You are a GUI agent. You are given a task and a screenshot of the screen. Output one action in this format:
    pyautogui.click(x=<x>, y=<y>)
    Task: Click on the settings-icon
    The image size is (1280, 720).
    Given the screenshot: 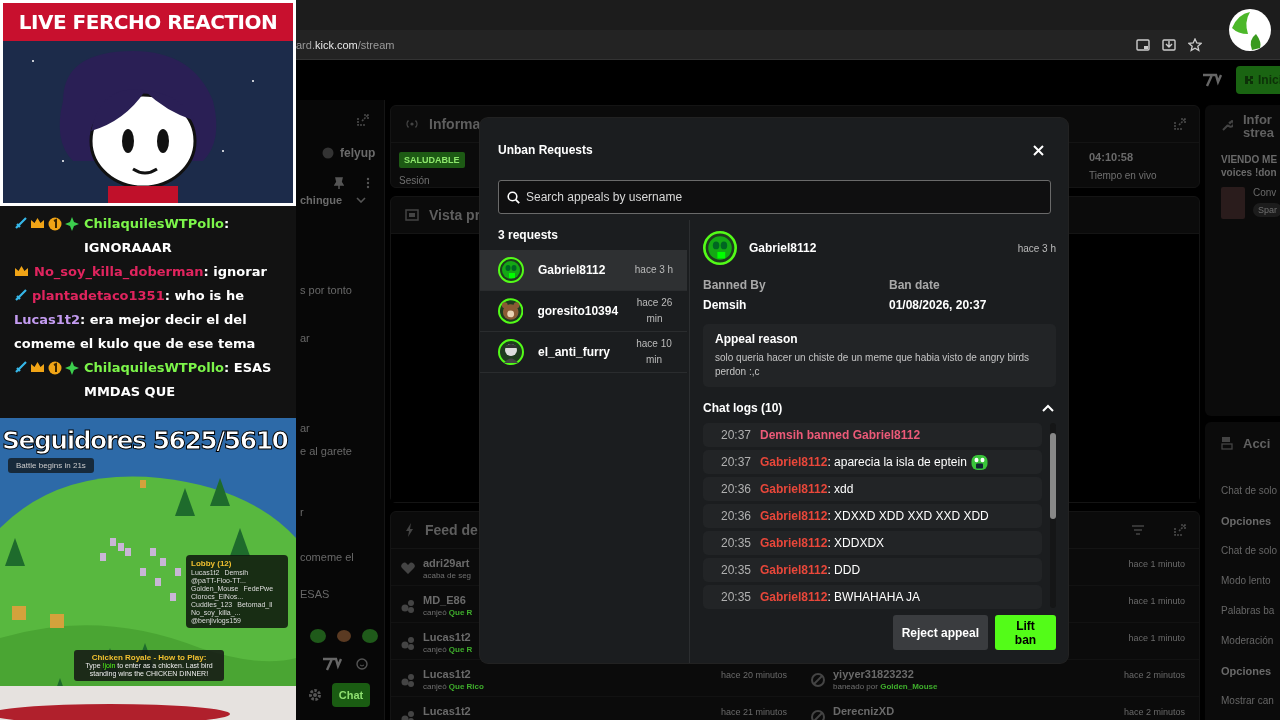 What is the action you would take?
    pyautogui.click(x=315, y=695)
    